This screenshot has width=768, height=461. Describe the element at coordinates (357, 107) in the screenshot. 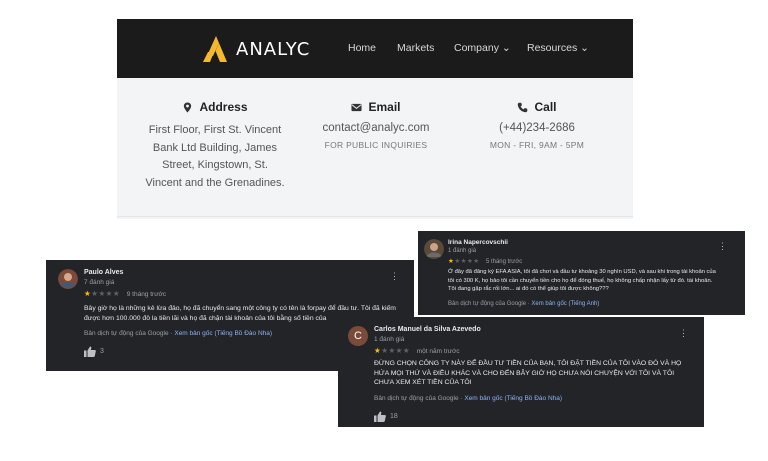

I see `envelope-icon` at that location.